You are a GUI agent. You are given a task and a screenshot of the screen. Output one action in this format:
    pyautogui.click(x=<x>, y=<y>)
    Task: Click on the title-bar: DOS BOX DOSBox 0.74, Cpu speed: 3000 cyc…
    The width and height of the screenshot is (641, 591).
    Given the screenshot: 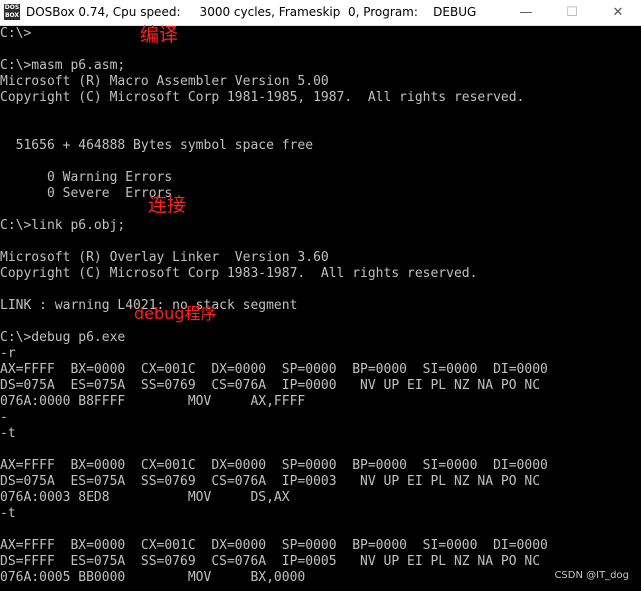 What is the action you would take?
    pyautogui.click(x=320, y=13)
    